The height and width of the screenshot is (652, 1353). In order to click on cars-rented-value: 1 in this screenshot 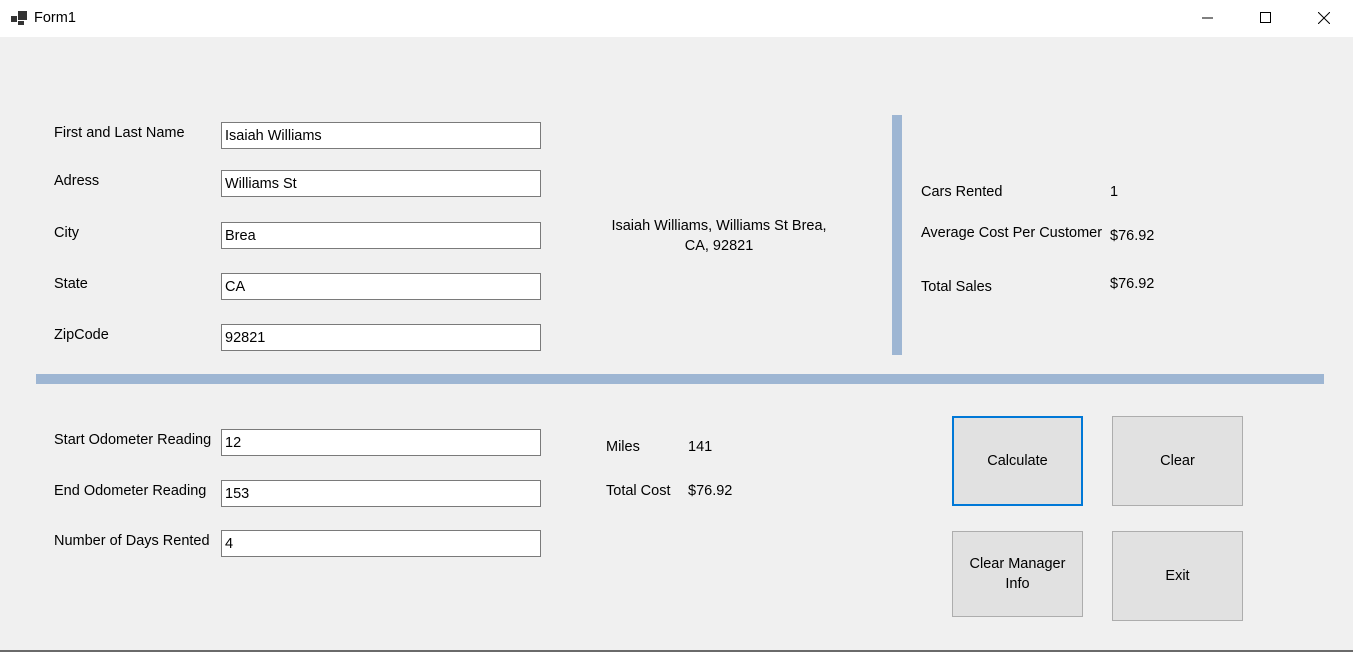, I will do `click(1114, 192)`.